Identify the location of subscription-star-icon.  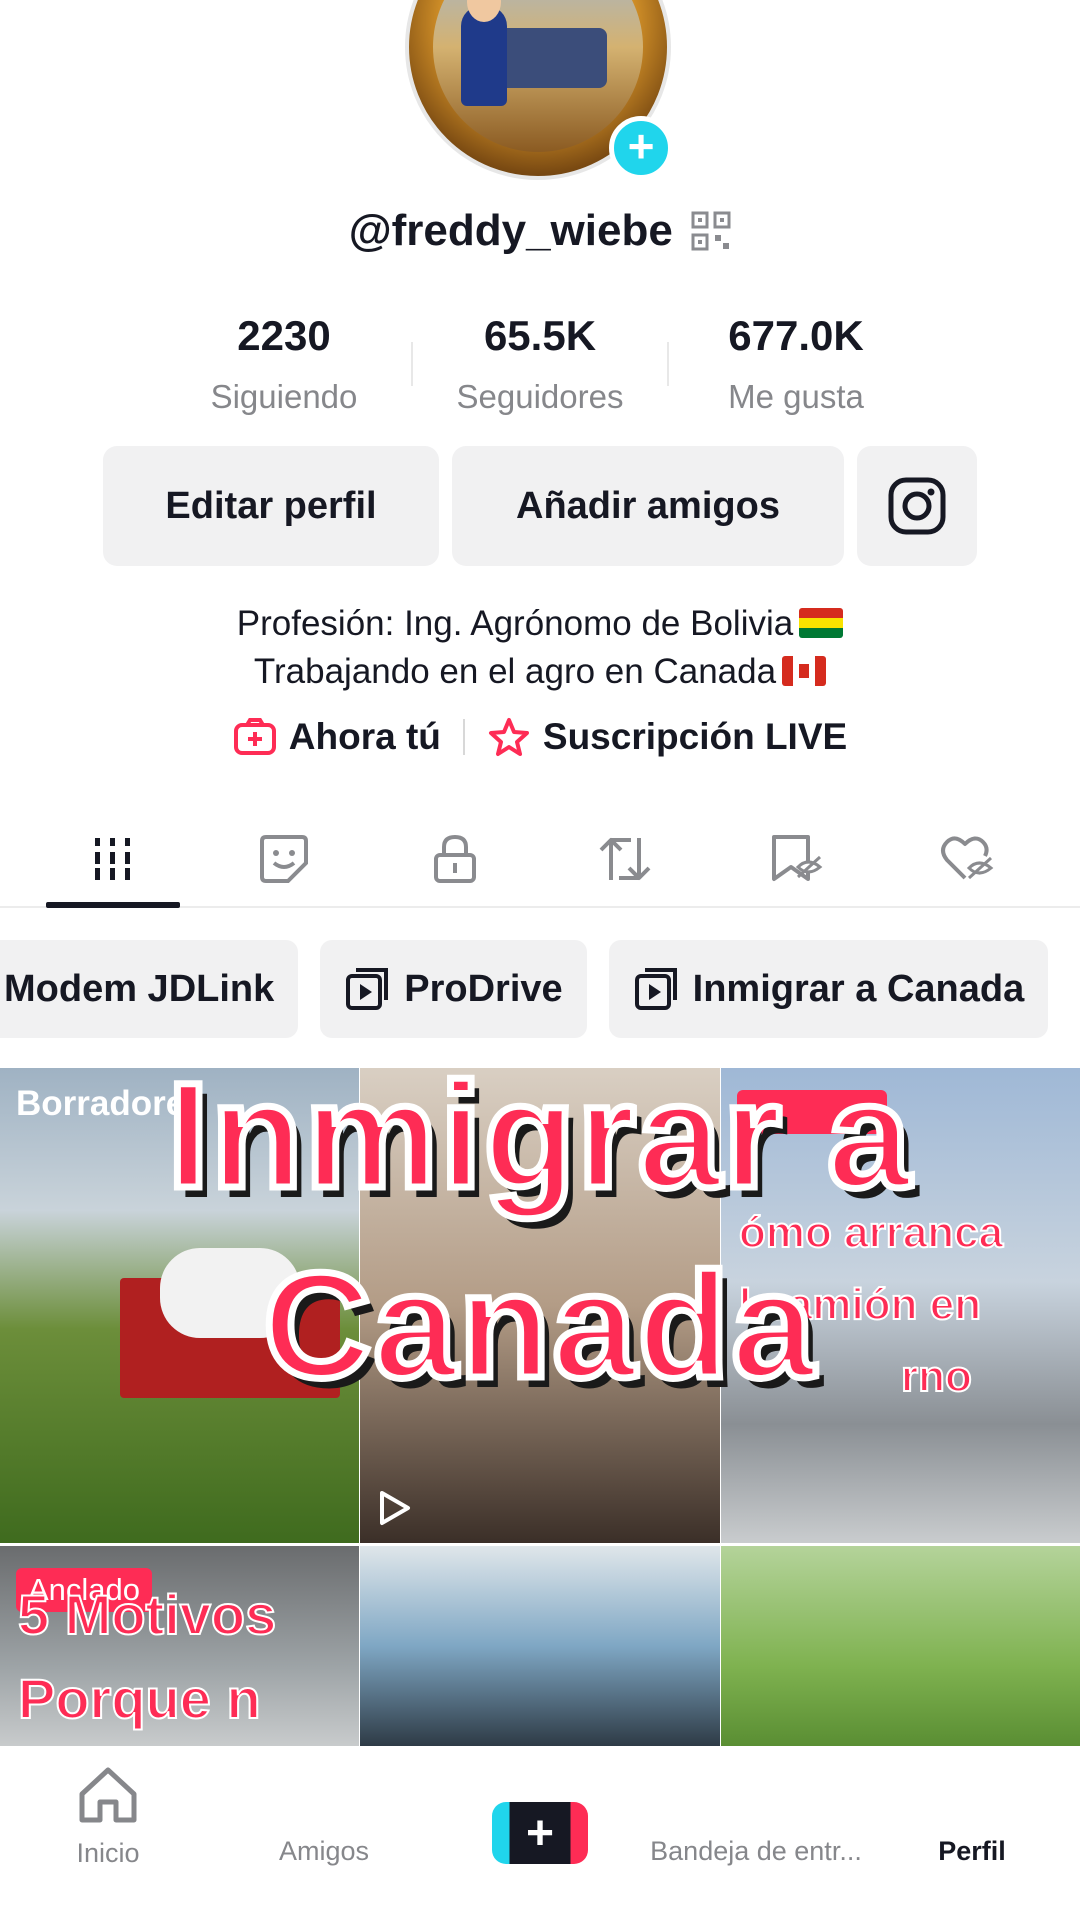
(508, 737).